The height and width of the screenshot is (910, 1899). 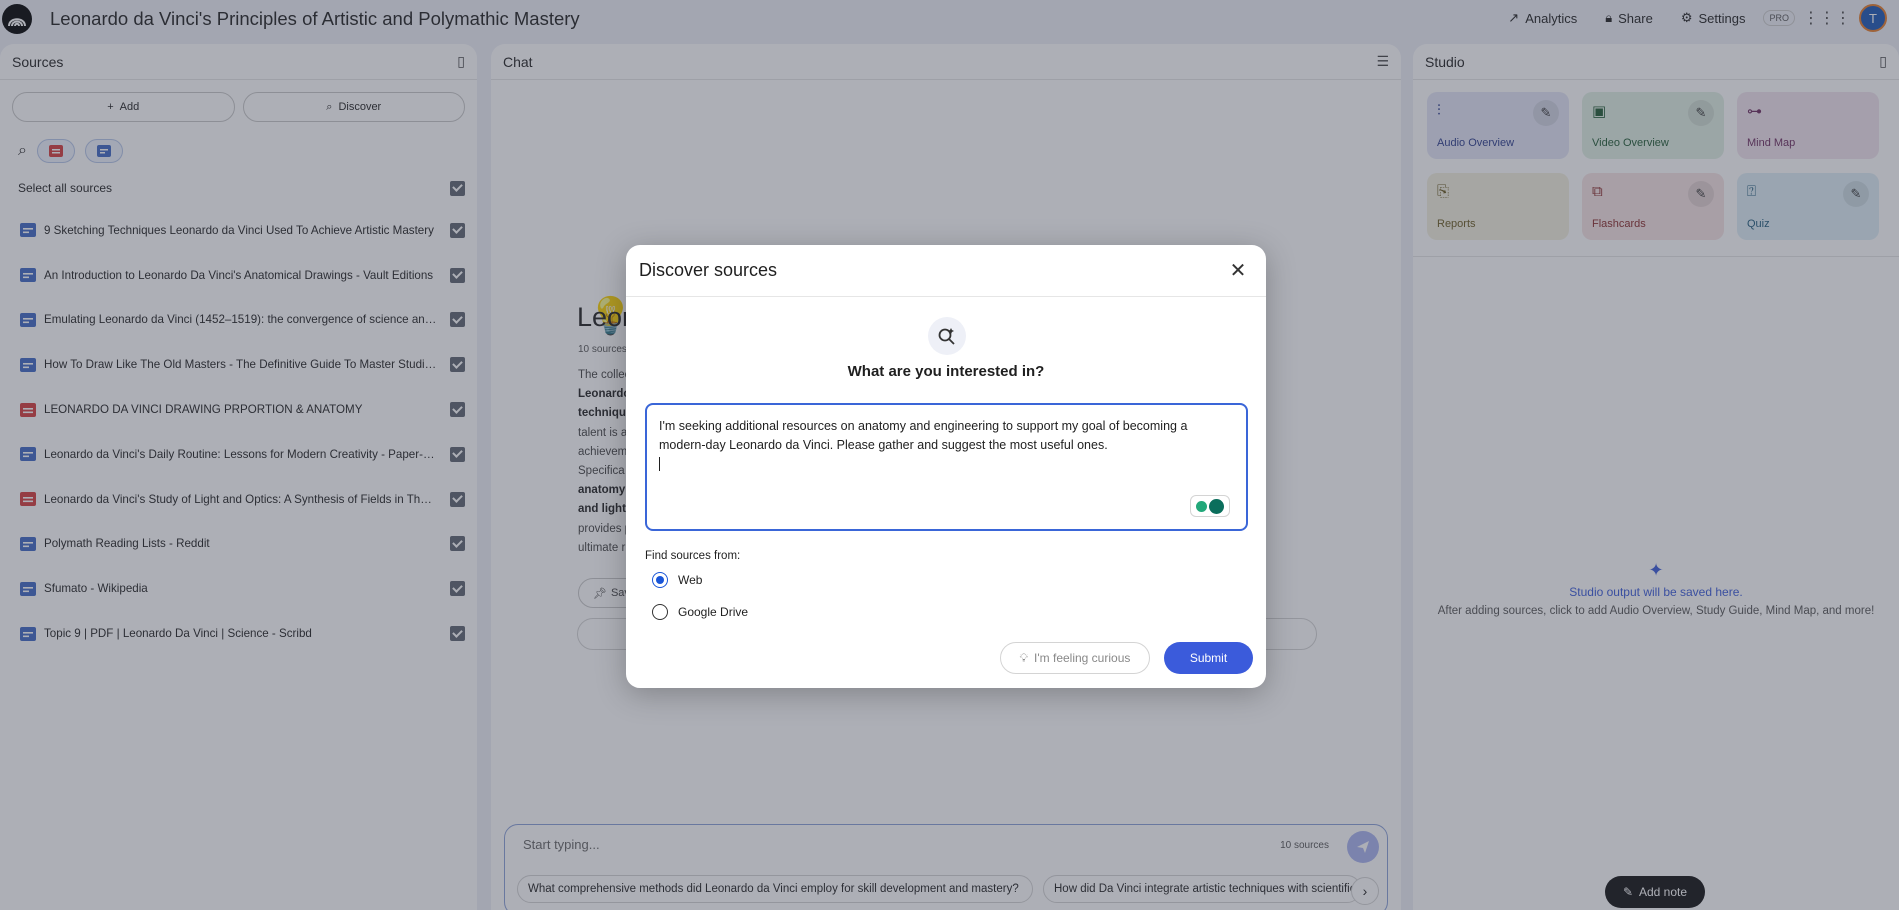 I want to click on web-radio, so click(x=660, y=580).